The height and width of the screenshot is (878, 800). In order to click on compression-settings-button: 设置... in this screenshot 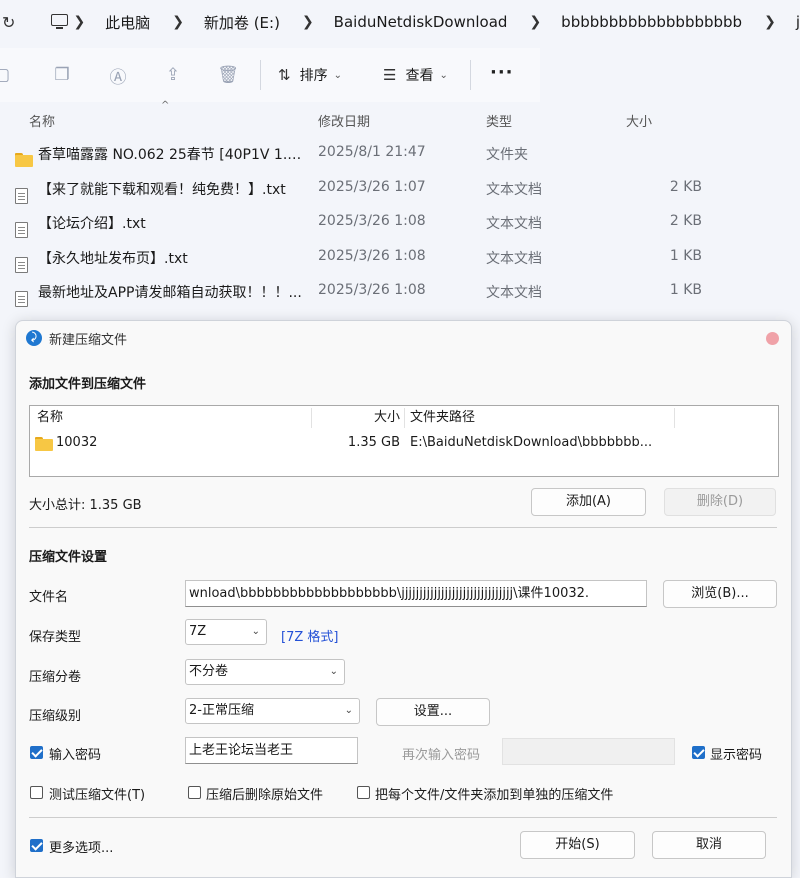, I will do `click(433, 712)`.